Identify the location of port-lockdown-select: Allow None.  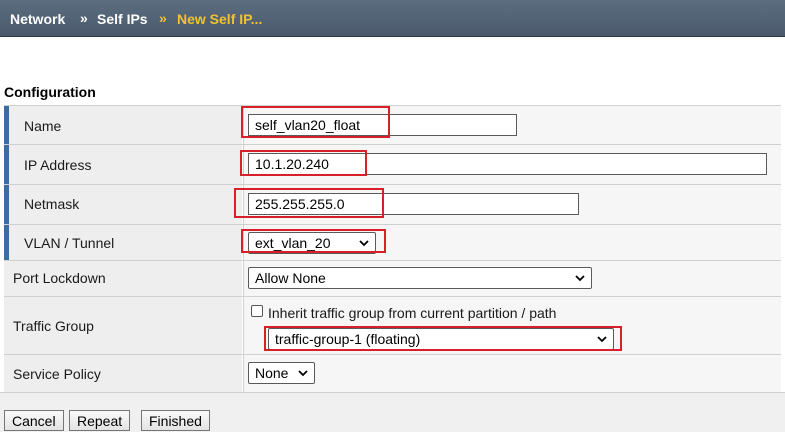
(420, 278).